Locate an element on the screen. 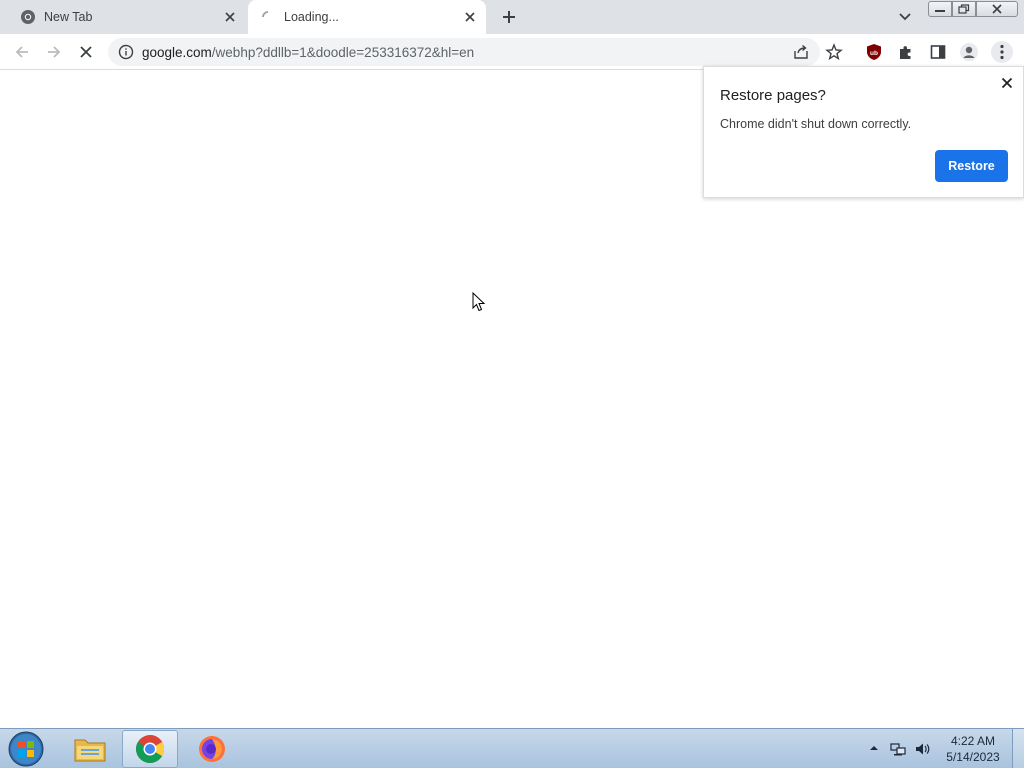 The width and height of the screenshot is (1024, 768). new-tab-button is located at coordinates (509, 17).